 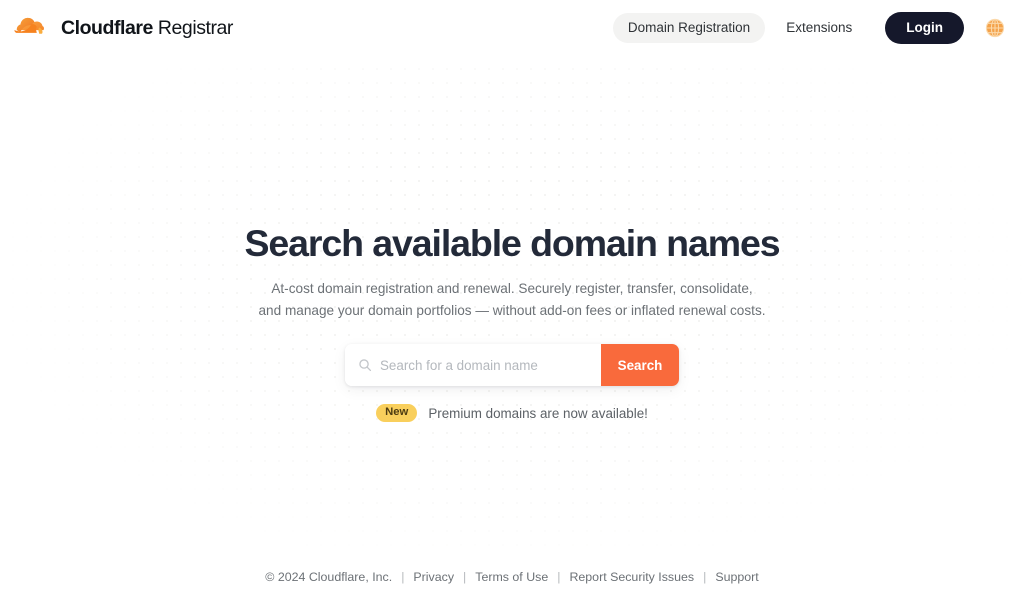 I want to click on search-icon, so click(x=365, y=365).